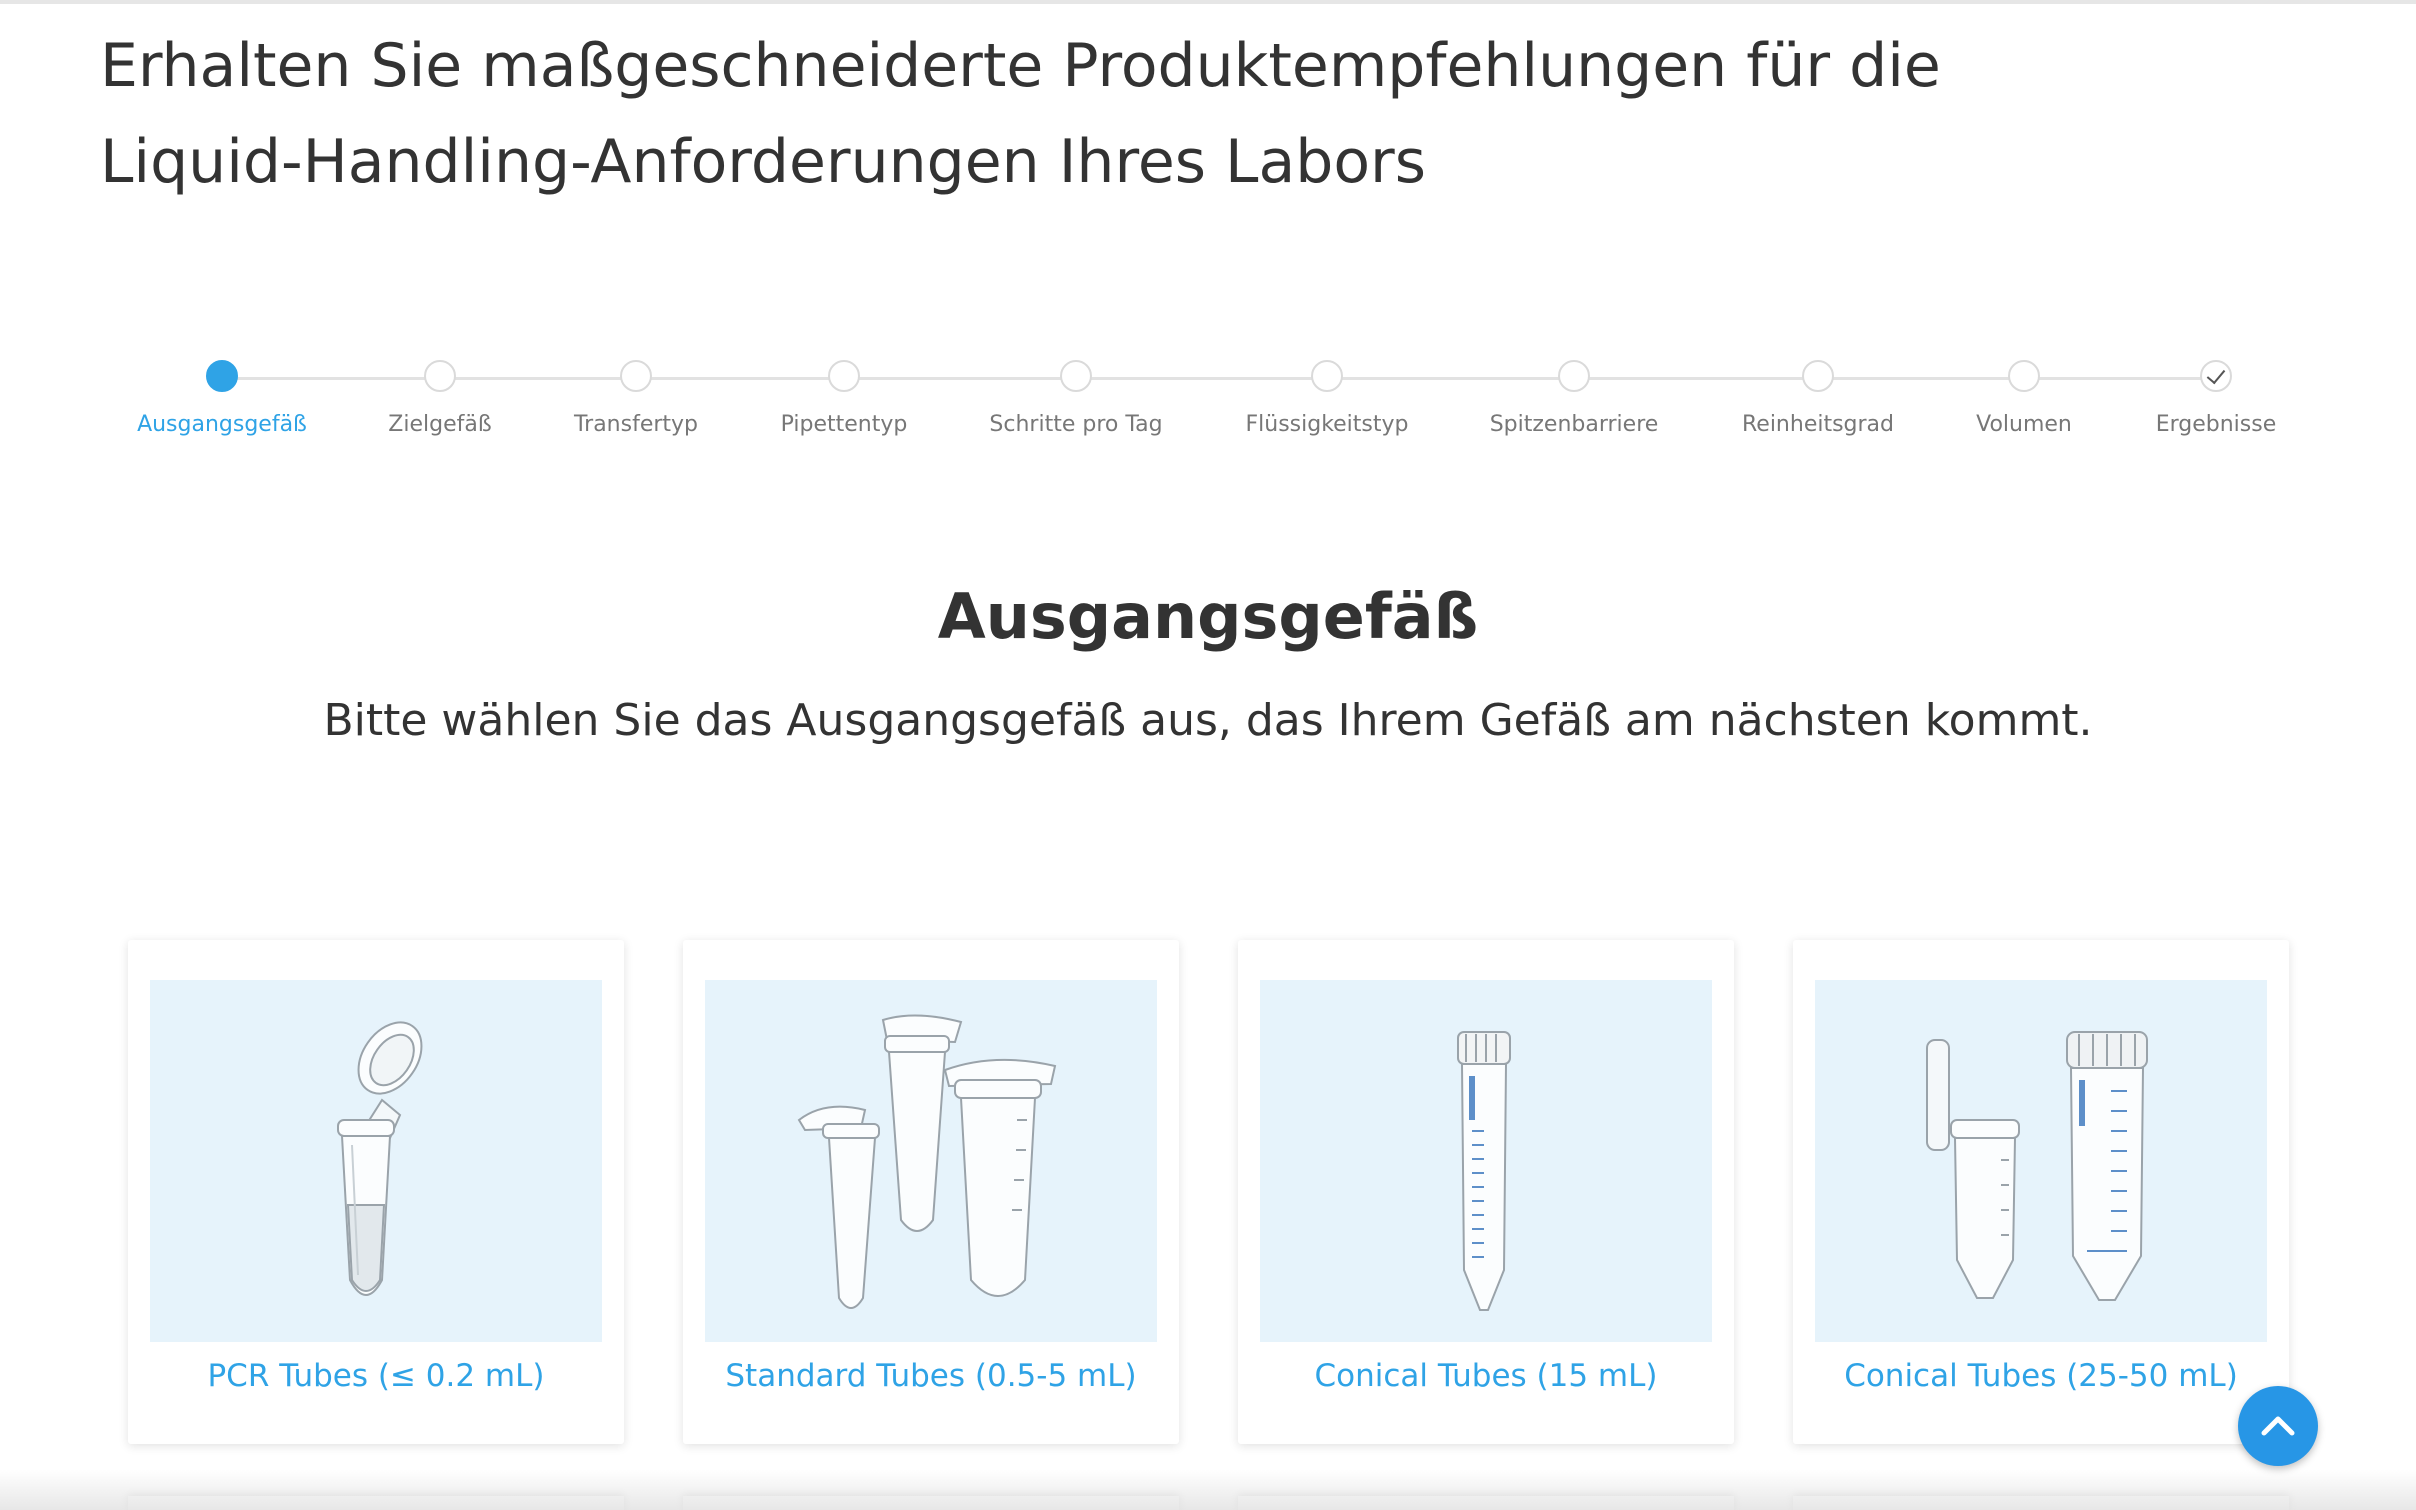 The image size is (2416, 1510). What do you see at coordinates (1327, 424) in the screenshot?
I see `step-label: Flüssigkeitstyp` at bounding box center [1327, 424].